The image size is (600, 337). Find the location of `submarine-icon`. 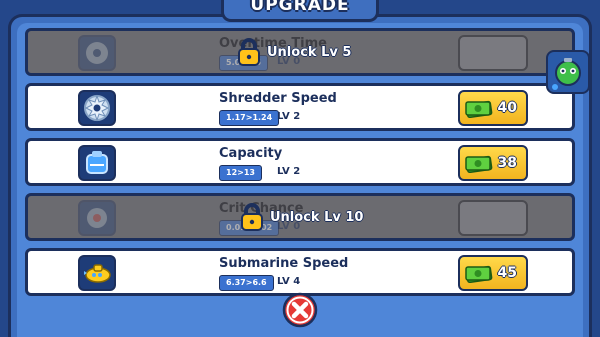

submarine-icon is located at coordinates (97, 273).